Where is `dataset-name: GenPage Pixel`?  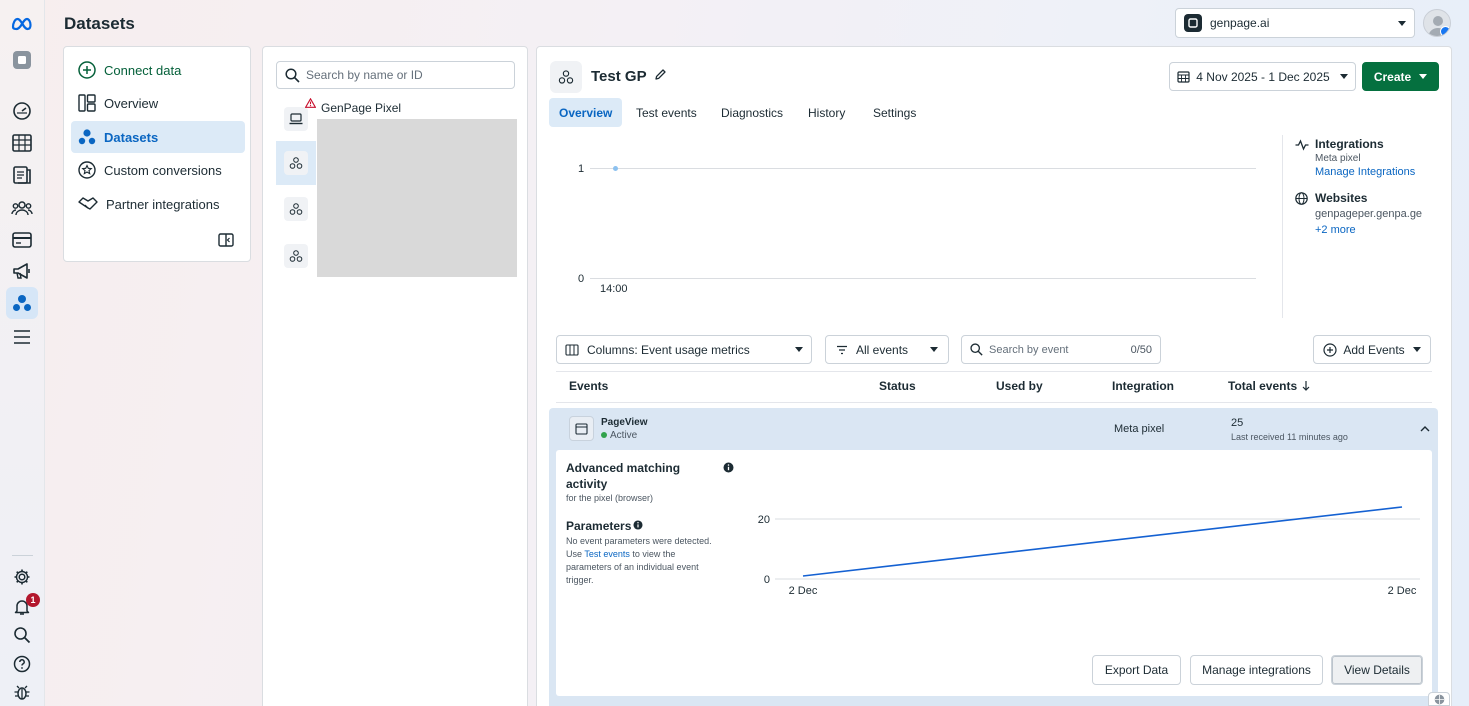 dataset-name: GenPage Pixel is located at coordinates (361, 108).